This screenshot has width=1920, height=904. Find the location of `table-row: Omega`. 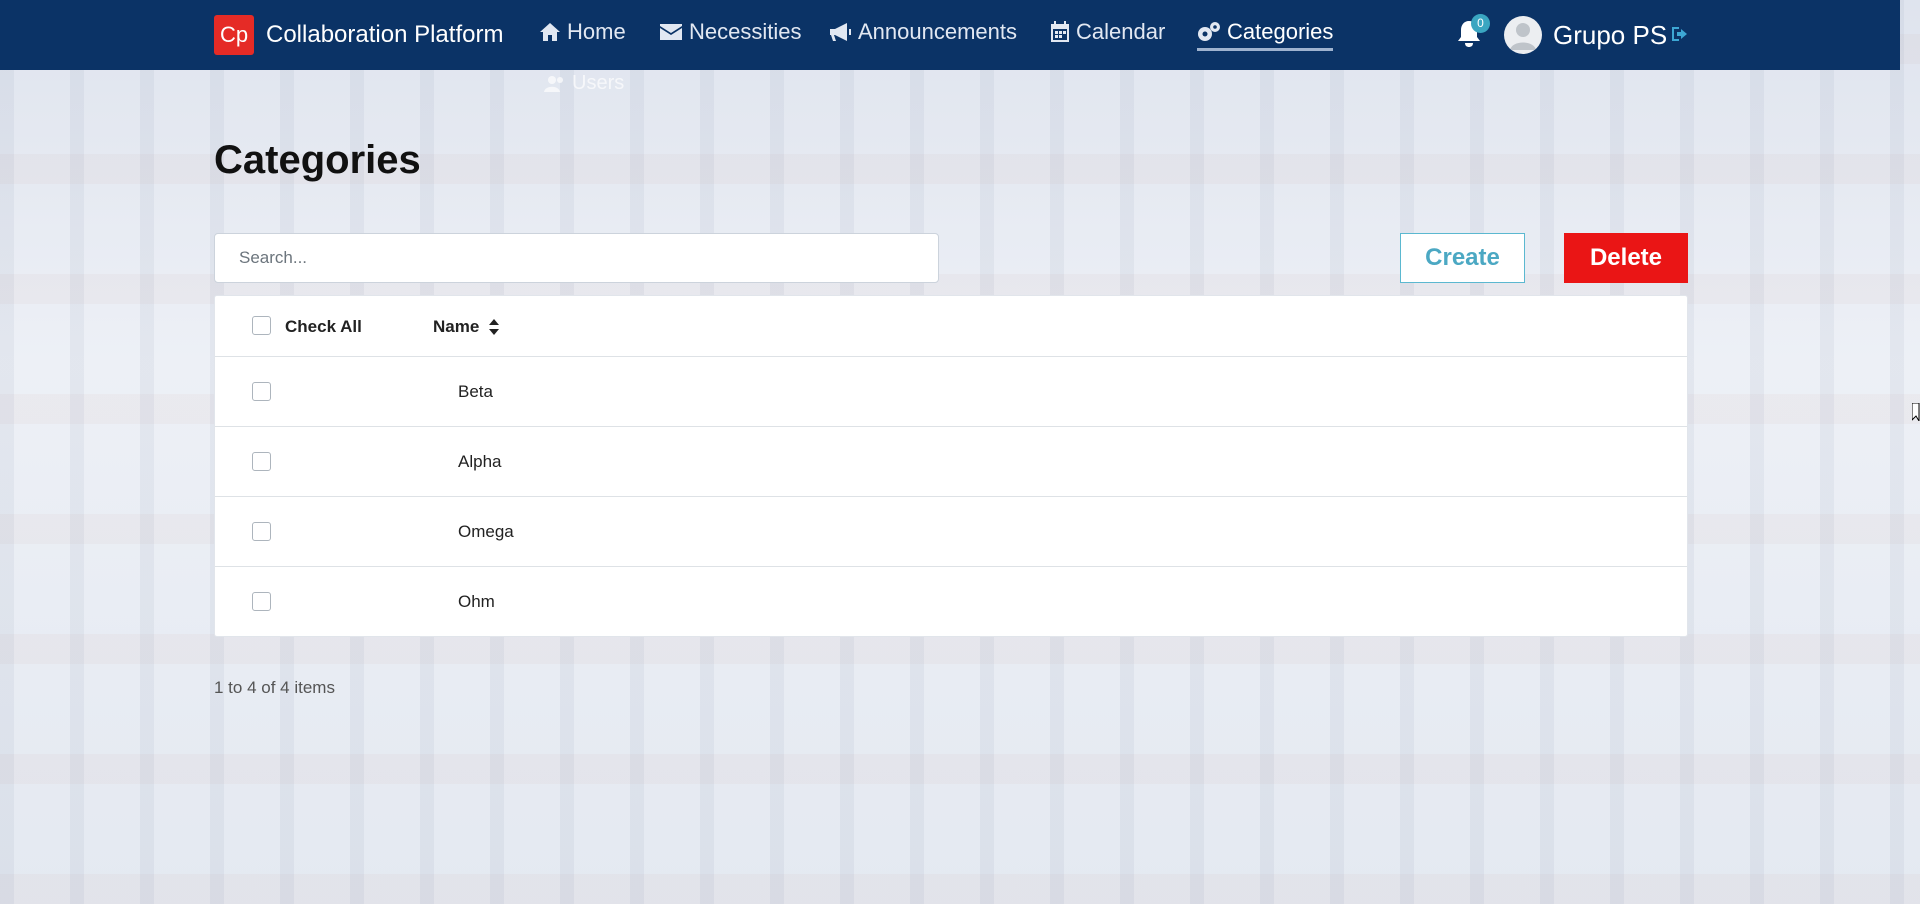

table-row: Omega is located at coordinates (951, 532).